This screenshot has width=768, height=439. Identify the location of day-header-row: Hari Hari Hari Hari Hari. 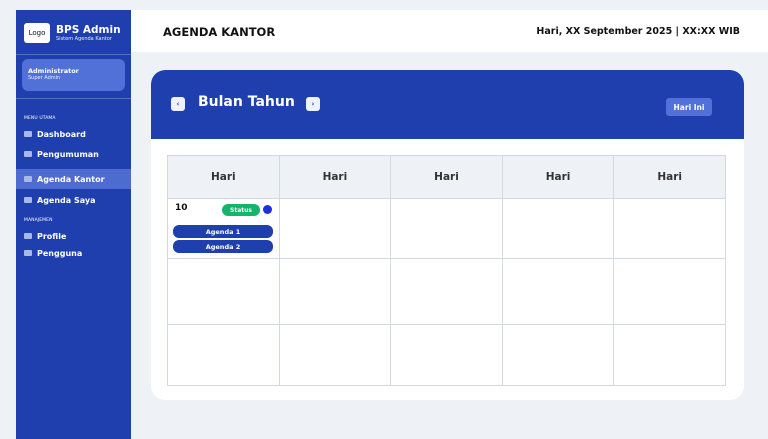
(446, 177).